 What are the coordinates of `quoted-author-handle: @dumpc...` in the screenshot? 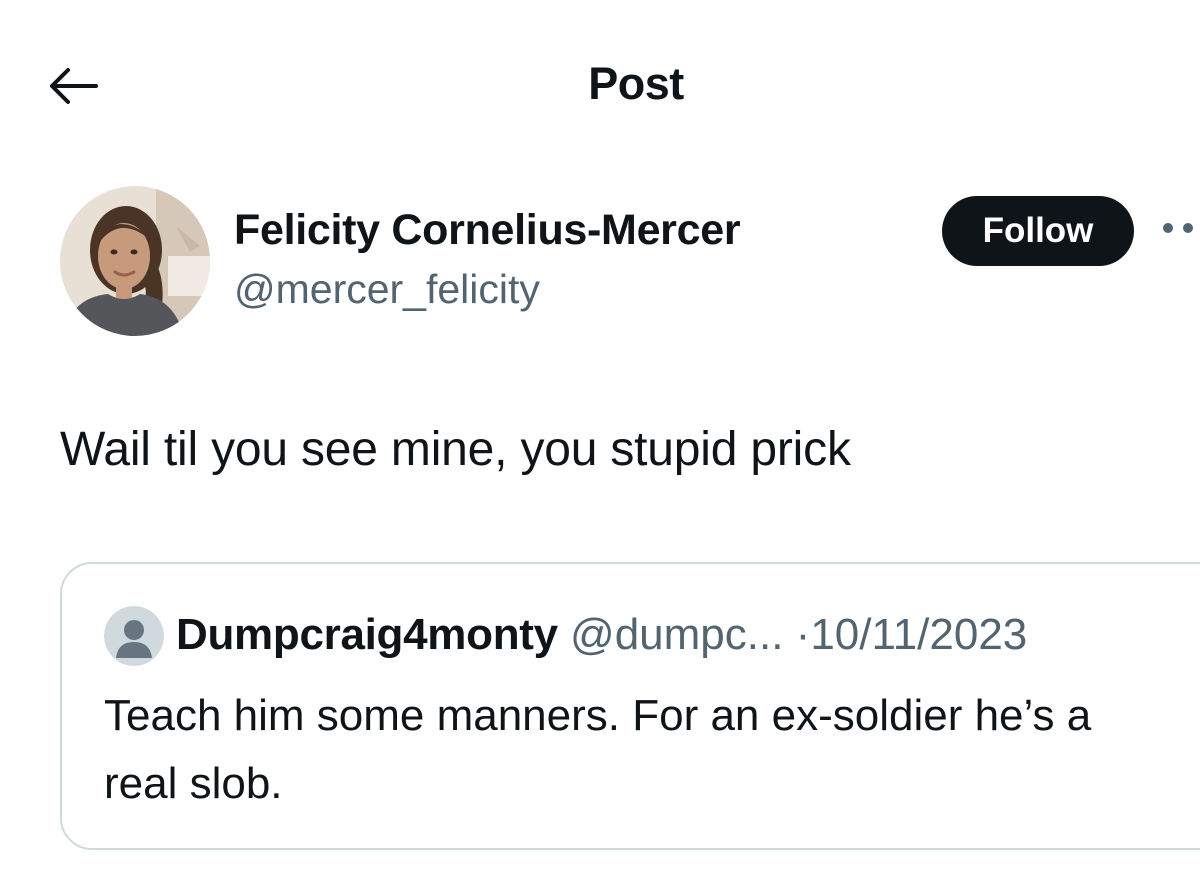 It's located at (677, 634).